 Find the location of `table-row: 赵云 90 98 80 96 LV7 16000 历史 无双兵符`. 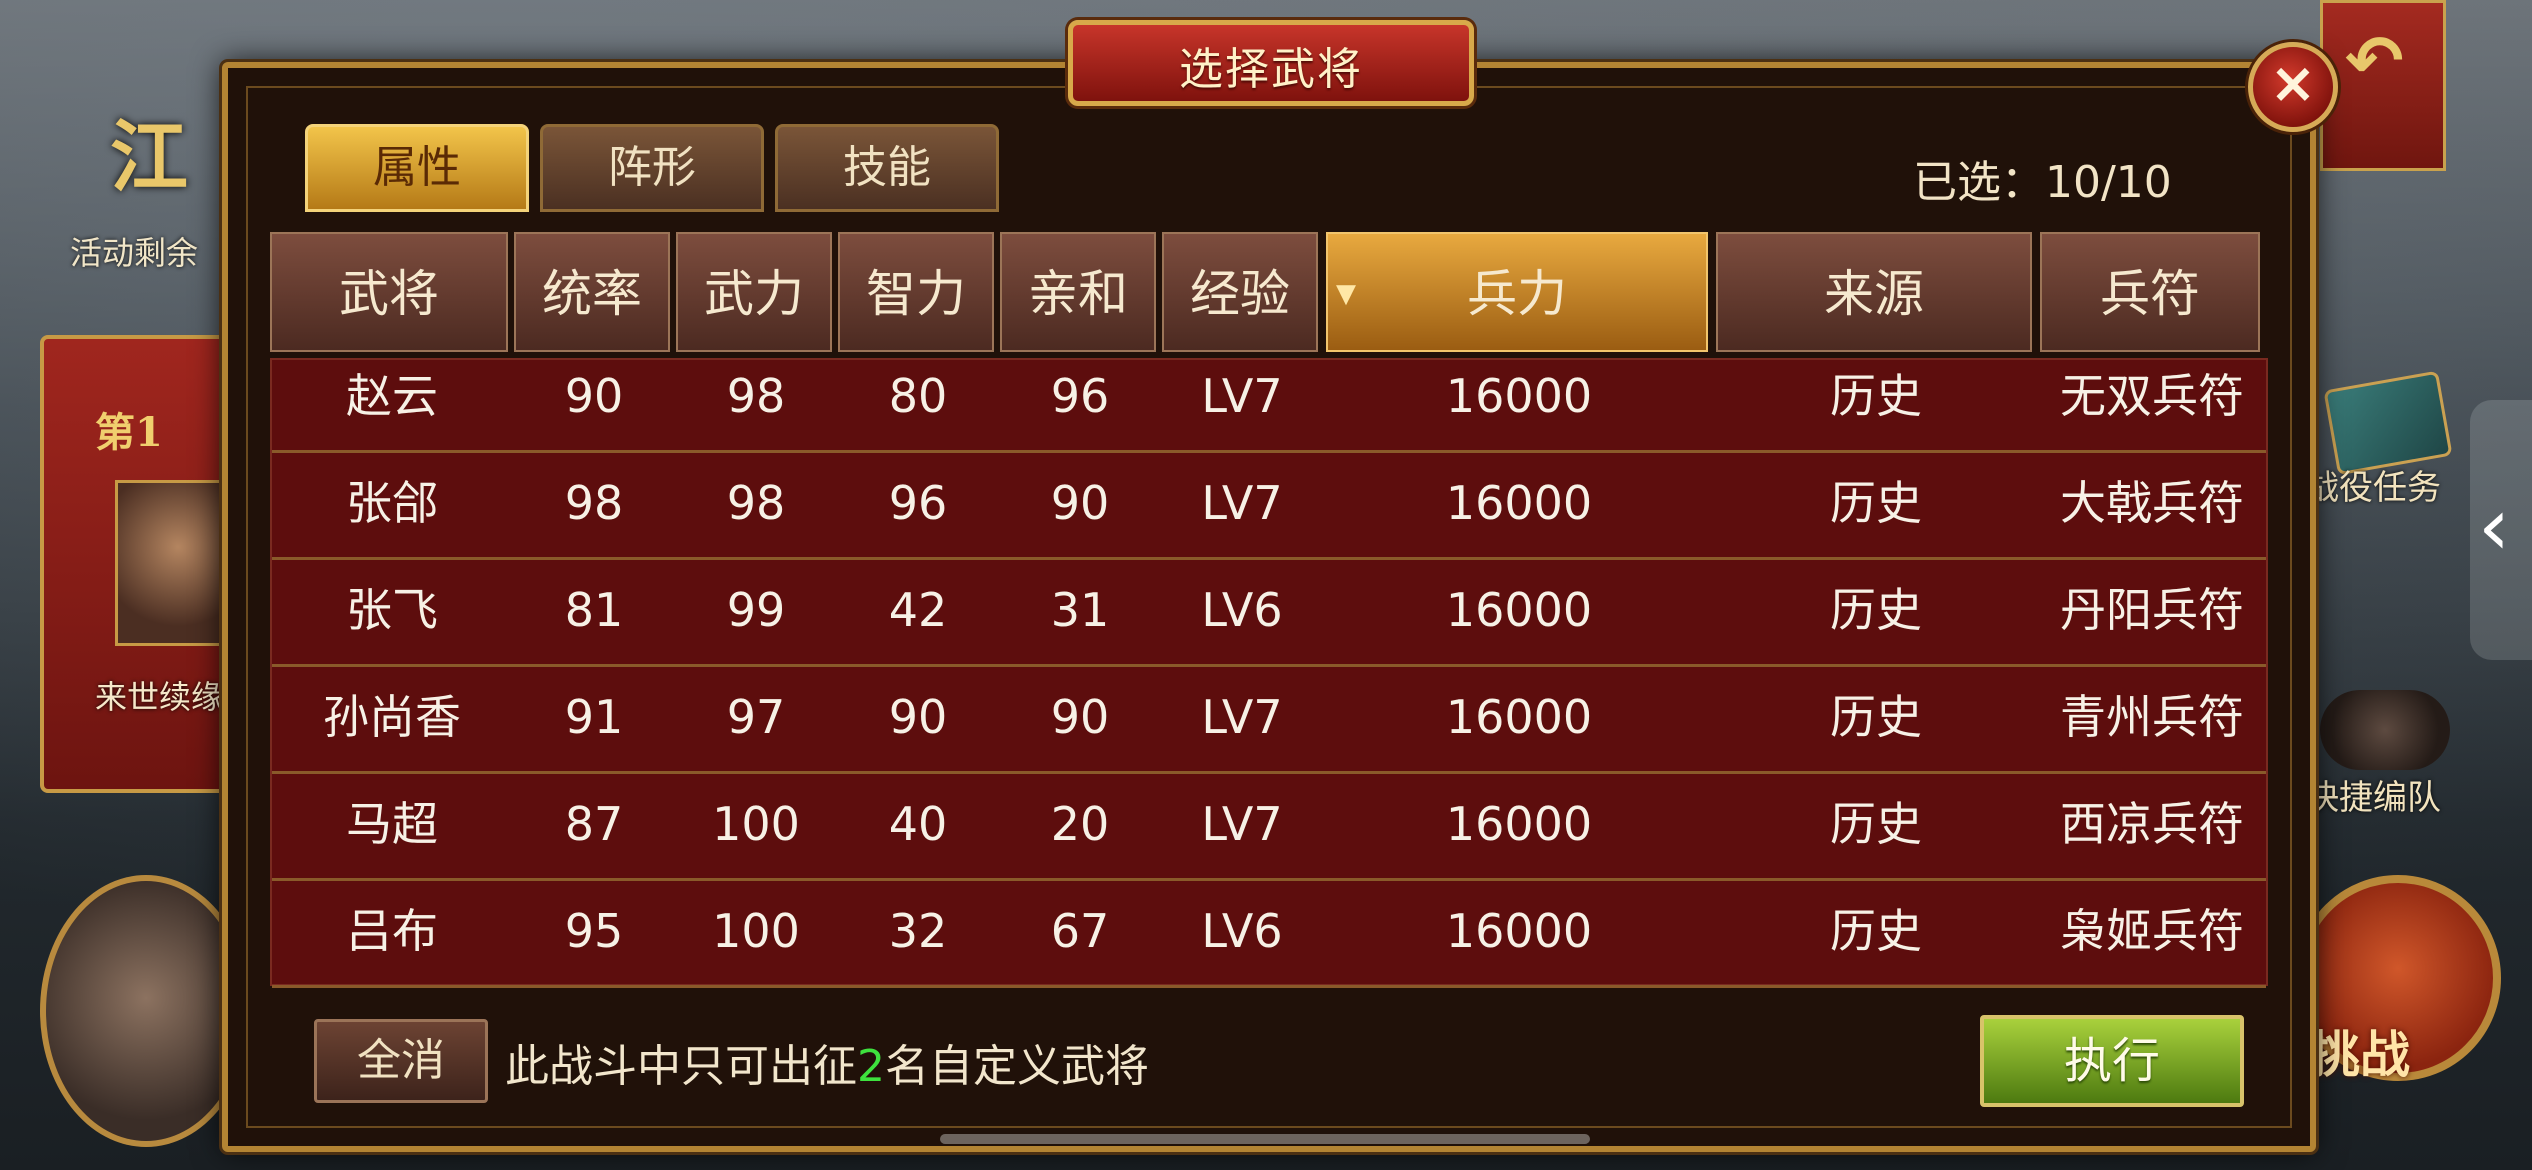

table-row: 赵云 90 98 80 96 LV7 16000 历史 无双兵符 is located at coordinates (1269, 399).